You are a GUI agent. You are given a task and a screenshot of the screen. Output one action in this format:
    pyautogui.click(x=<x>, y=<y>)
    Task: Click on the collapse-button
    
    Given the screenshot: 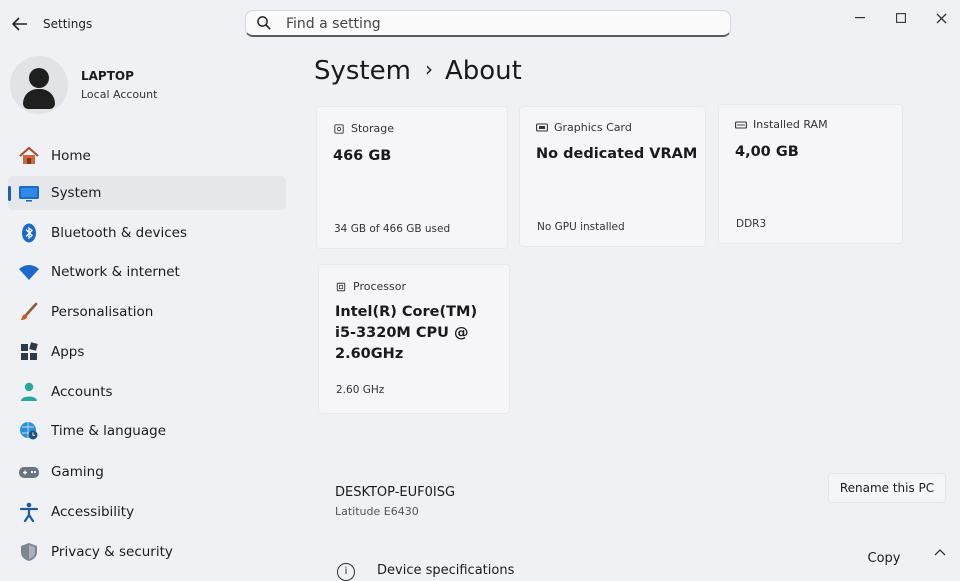 What is the action you would take?
    pyautogui.click(x=943, y=554)
    